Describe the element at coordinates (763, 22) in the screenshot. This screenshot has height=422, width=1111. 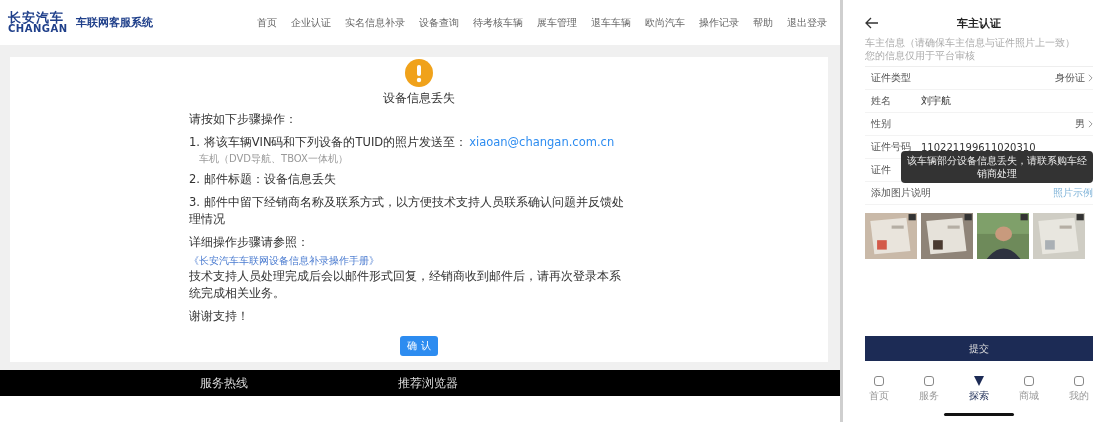
I see `nav-link: 帮助` at that location.